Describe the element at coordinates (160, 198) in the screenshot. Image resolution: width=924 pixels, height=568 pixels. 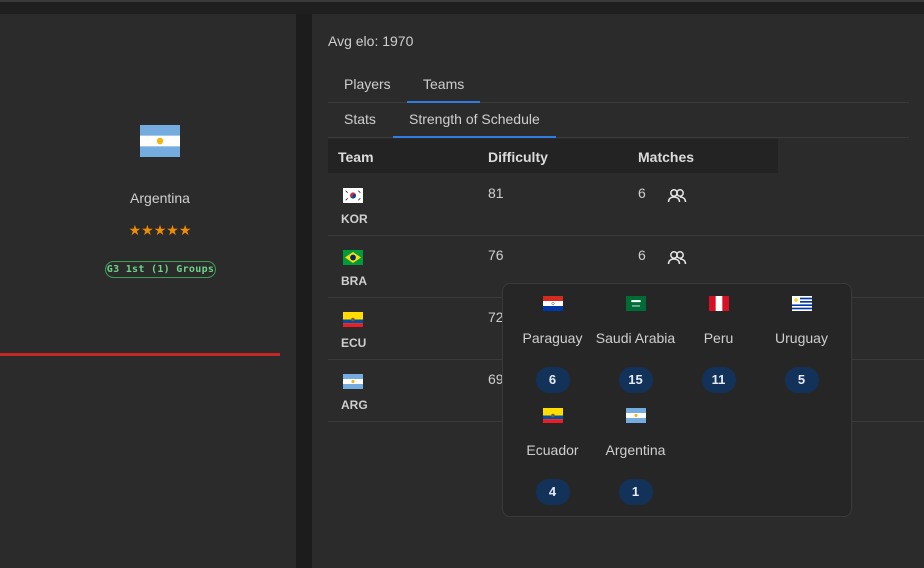
I see `team-name: Argentina` at that location.